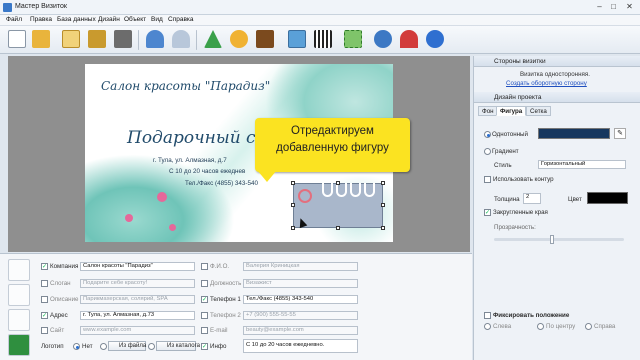 This screenshot has width=640, height=360. What do you see at coordinates (123, 39) in the screenshot?
I see `print-icon` at bounding box center [123, 39].